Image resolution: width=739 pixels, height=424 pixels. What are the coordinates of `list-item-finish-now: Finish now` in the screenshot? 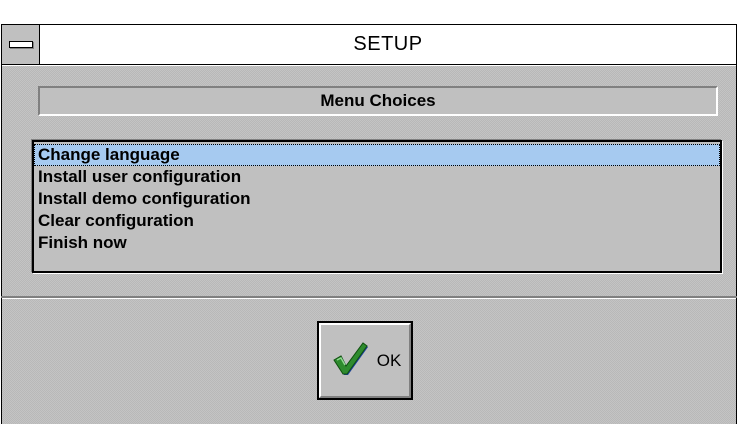 It's located at (377, 243).